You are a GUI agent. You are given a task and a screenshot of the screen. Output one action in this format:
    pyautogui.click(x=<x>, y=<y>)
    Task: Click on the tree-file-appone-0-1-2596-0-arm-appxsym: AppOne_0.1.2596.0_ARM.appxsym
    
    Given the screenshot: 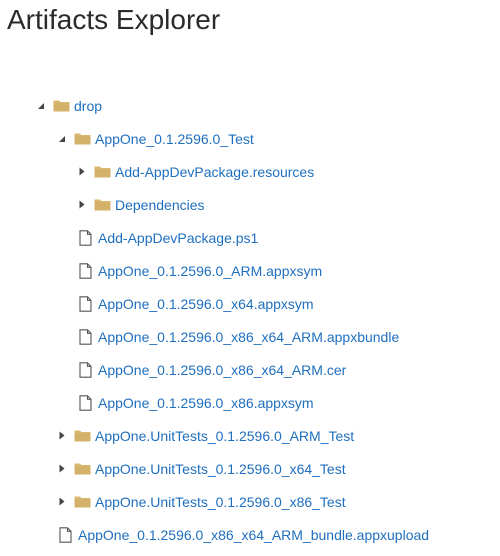 What is the action you would take?
    pyautogui.click(x=250, y=270)
    